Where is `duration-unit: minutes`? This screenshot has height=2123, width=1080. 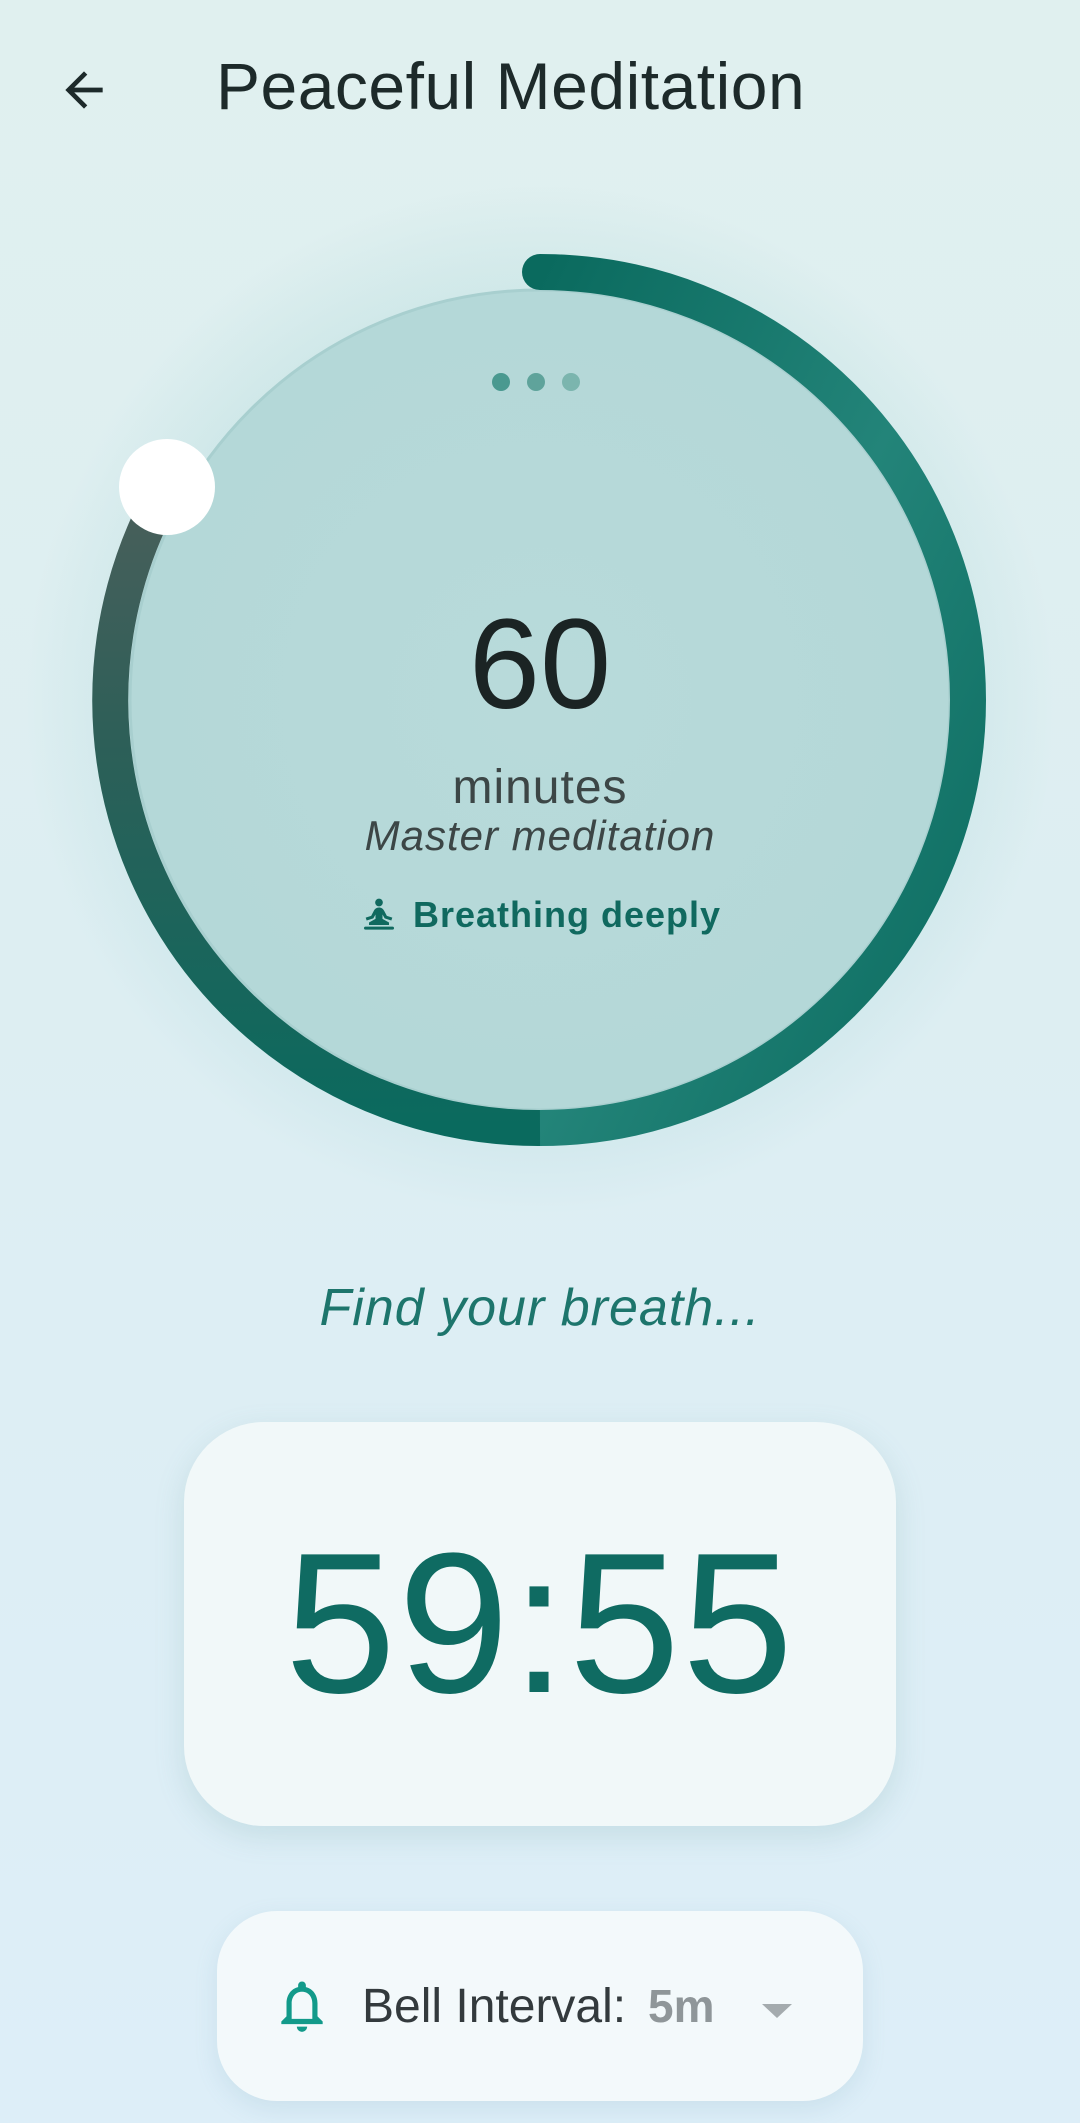
duration-unit: minutes is located at coordinates (540, 787).